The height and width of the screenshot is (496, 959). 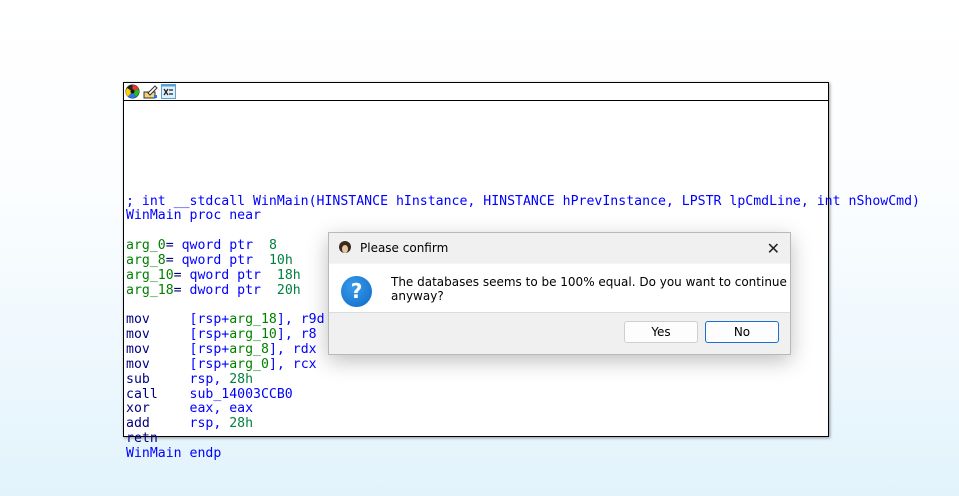 I want to click on dialog-titlebar: Please confirm ✕, so click(x=559, y=248).